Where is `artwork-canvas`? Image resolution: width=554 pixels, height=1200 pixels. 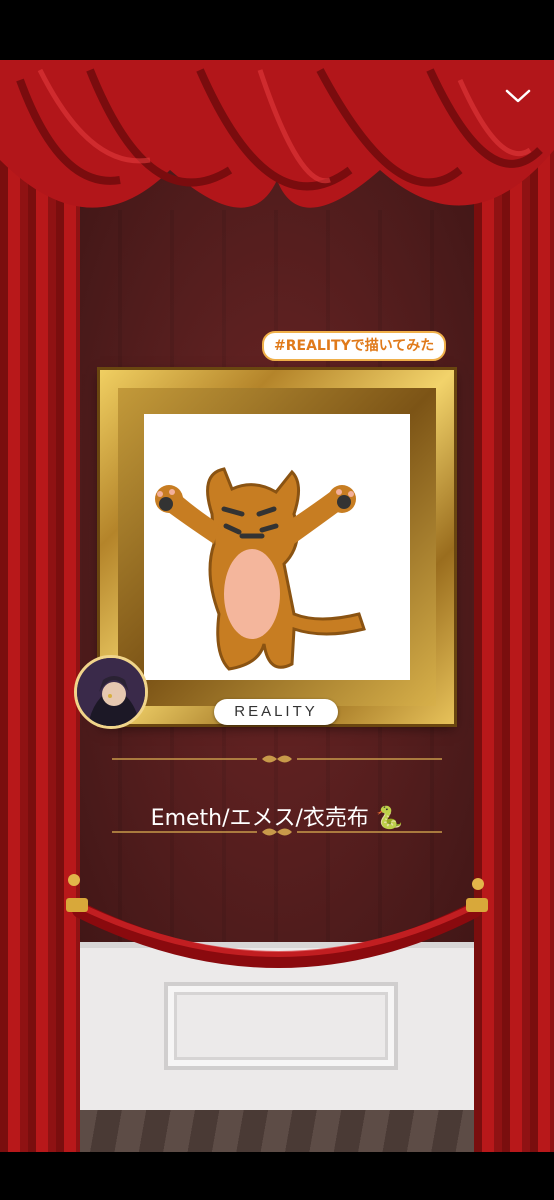
artwork-canvas is located at coordinates (277, 547).